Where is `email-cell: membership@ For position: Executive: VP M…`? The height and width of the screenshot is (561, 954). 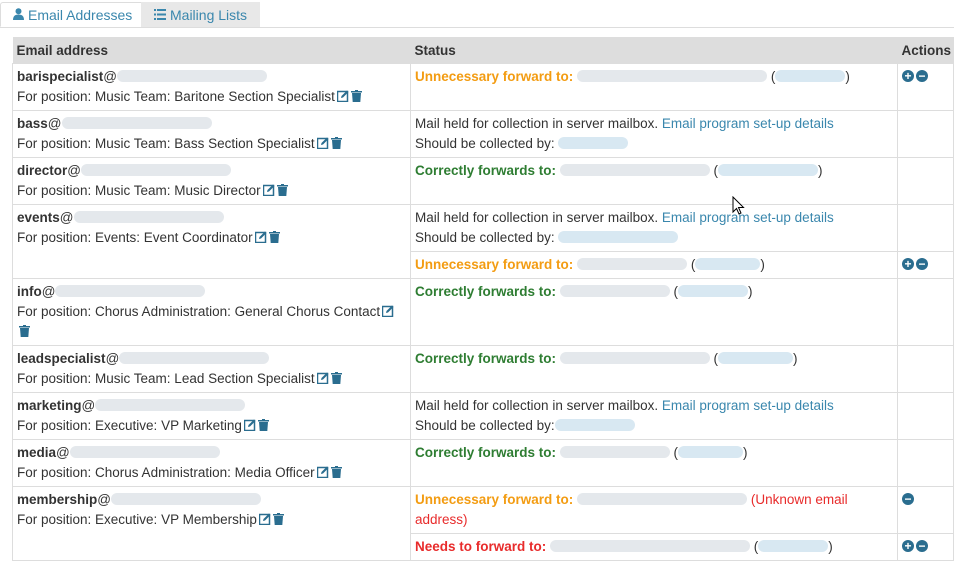
email-cell: membership@ For position: Executive: VP M… is located at coordinates (211, 523).